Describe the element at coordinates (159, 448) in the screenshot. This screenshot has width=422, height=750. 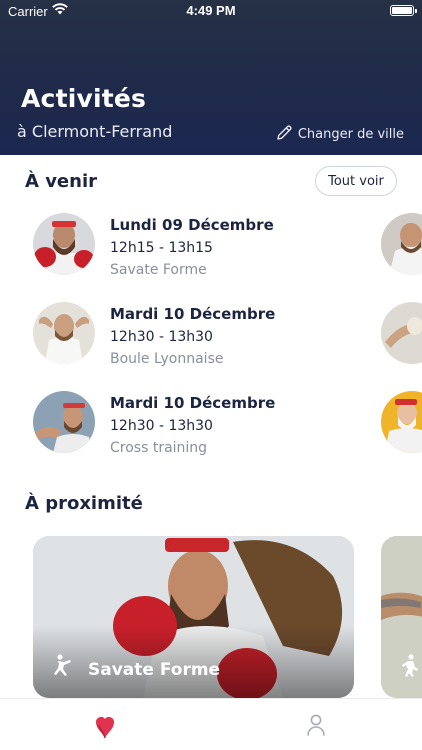
I see `event-activity: Cross training` at that location.